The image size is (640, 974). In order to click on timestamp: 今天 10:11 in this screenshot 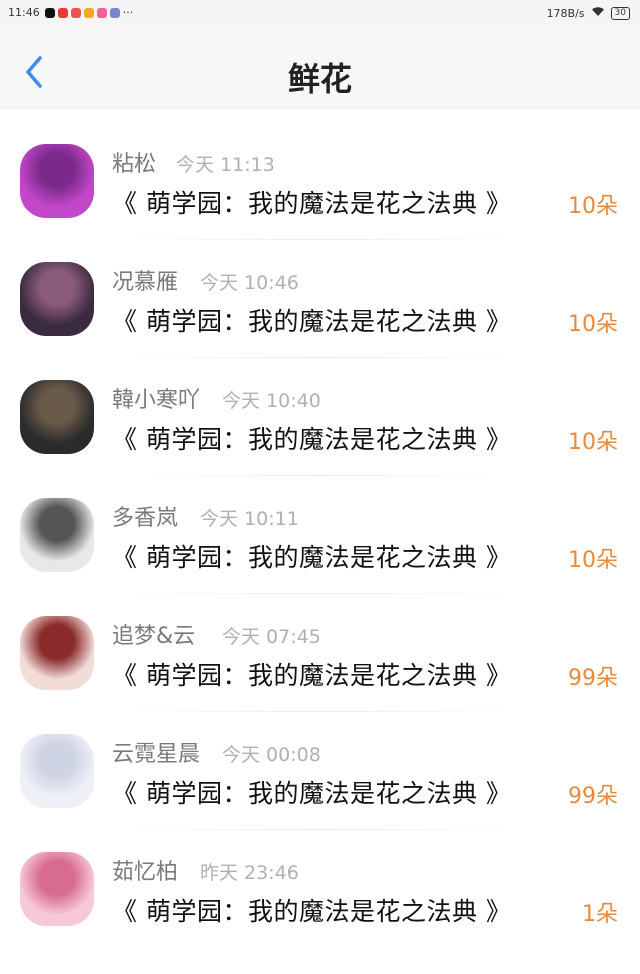, I will do `click(249, 519)`.